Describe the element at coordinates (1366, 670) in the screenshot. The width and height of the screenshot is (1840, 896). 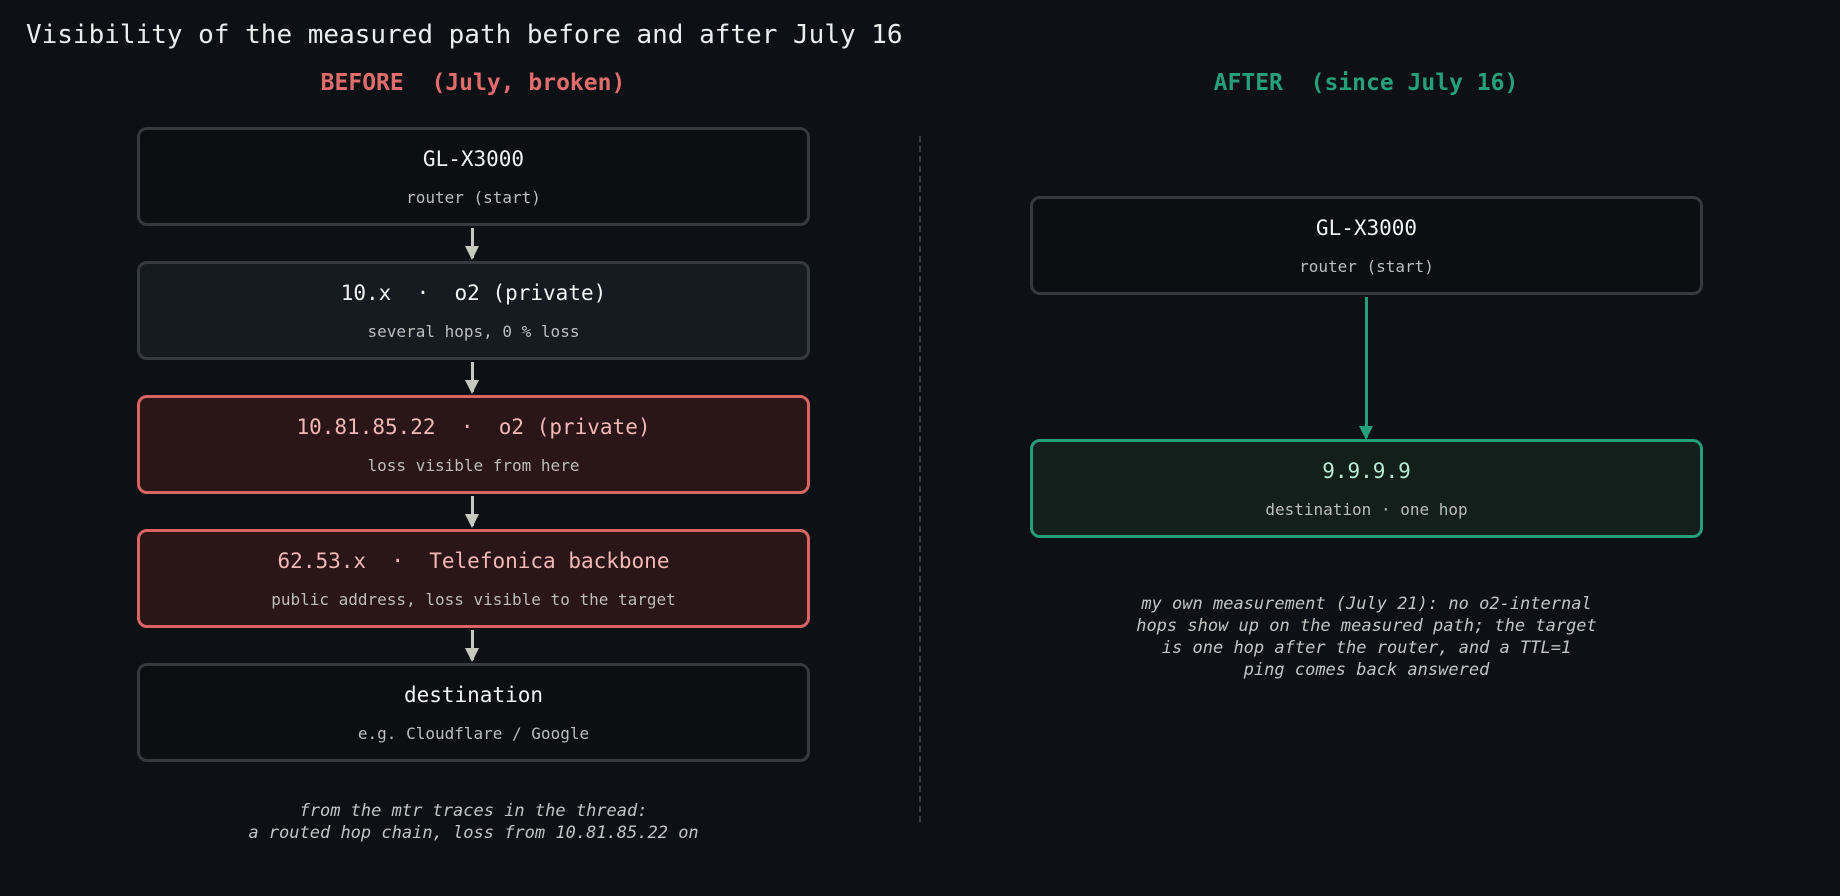
I see `footnote-line: ping comes back answered` at that location.